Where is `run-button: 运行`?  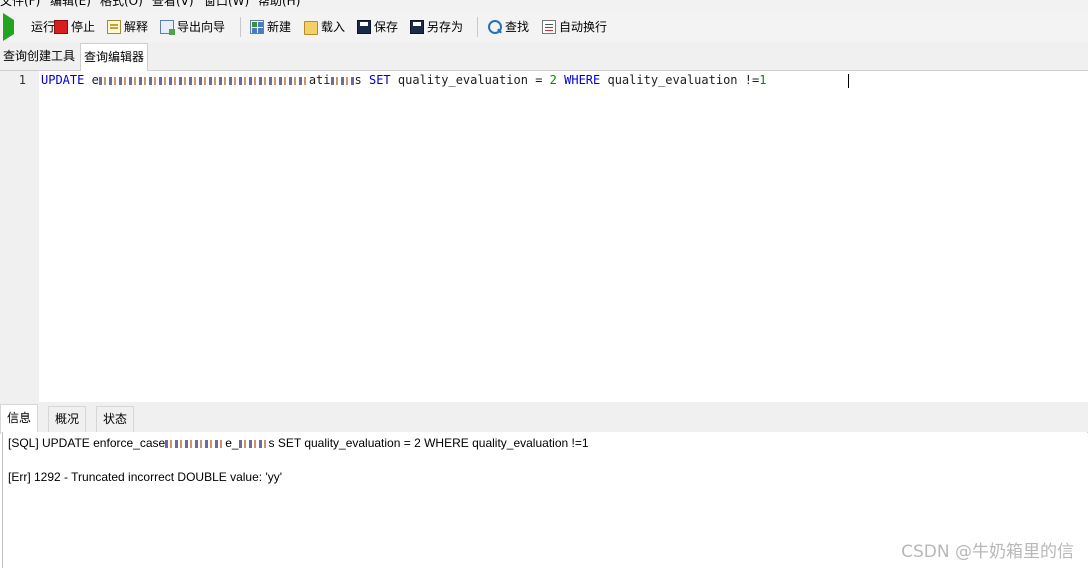 run-button: 运行 is located at coordinates (29, 26).